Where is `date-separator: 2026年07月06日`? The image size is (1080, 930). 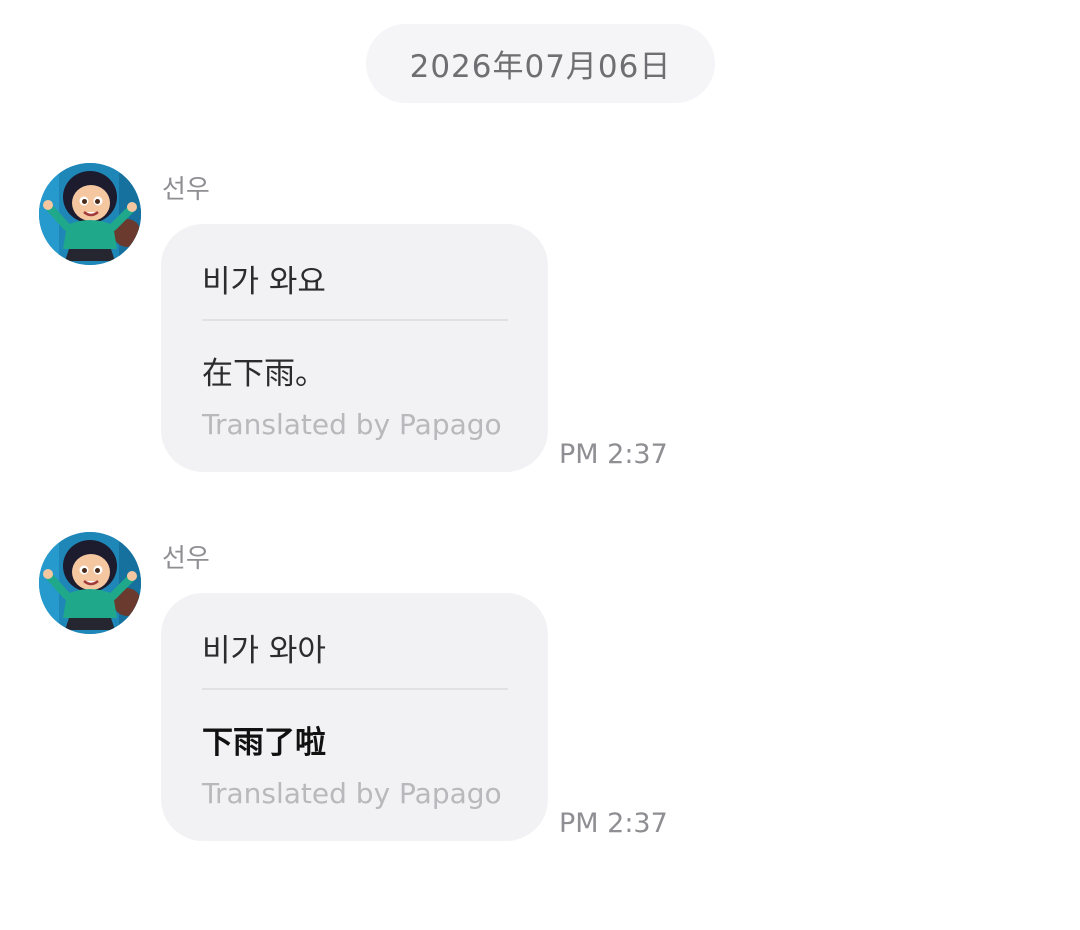 date-separator: 2026年07月06日 is located at coordinates (540, 63).